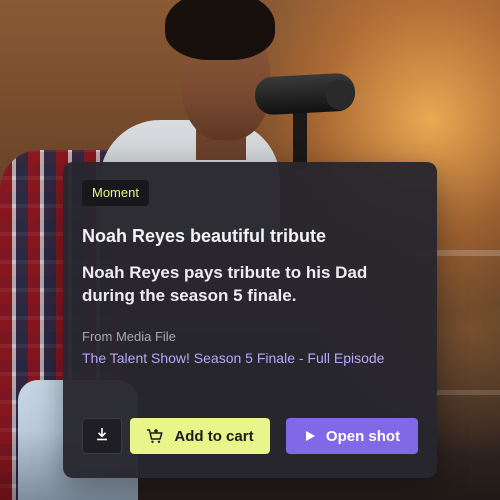 The width and height of the screenshot is (500, 500). Describe the element at coordinates (300, 140) in the screenshot. I see `background-mic-stand` at that location.